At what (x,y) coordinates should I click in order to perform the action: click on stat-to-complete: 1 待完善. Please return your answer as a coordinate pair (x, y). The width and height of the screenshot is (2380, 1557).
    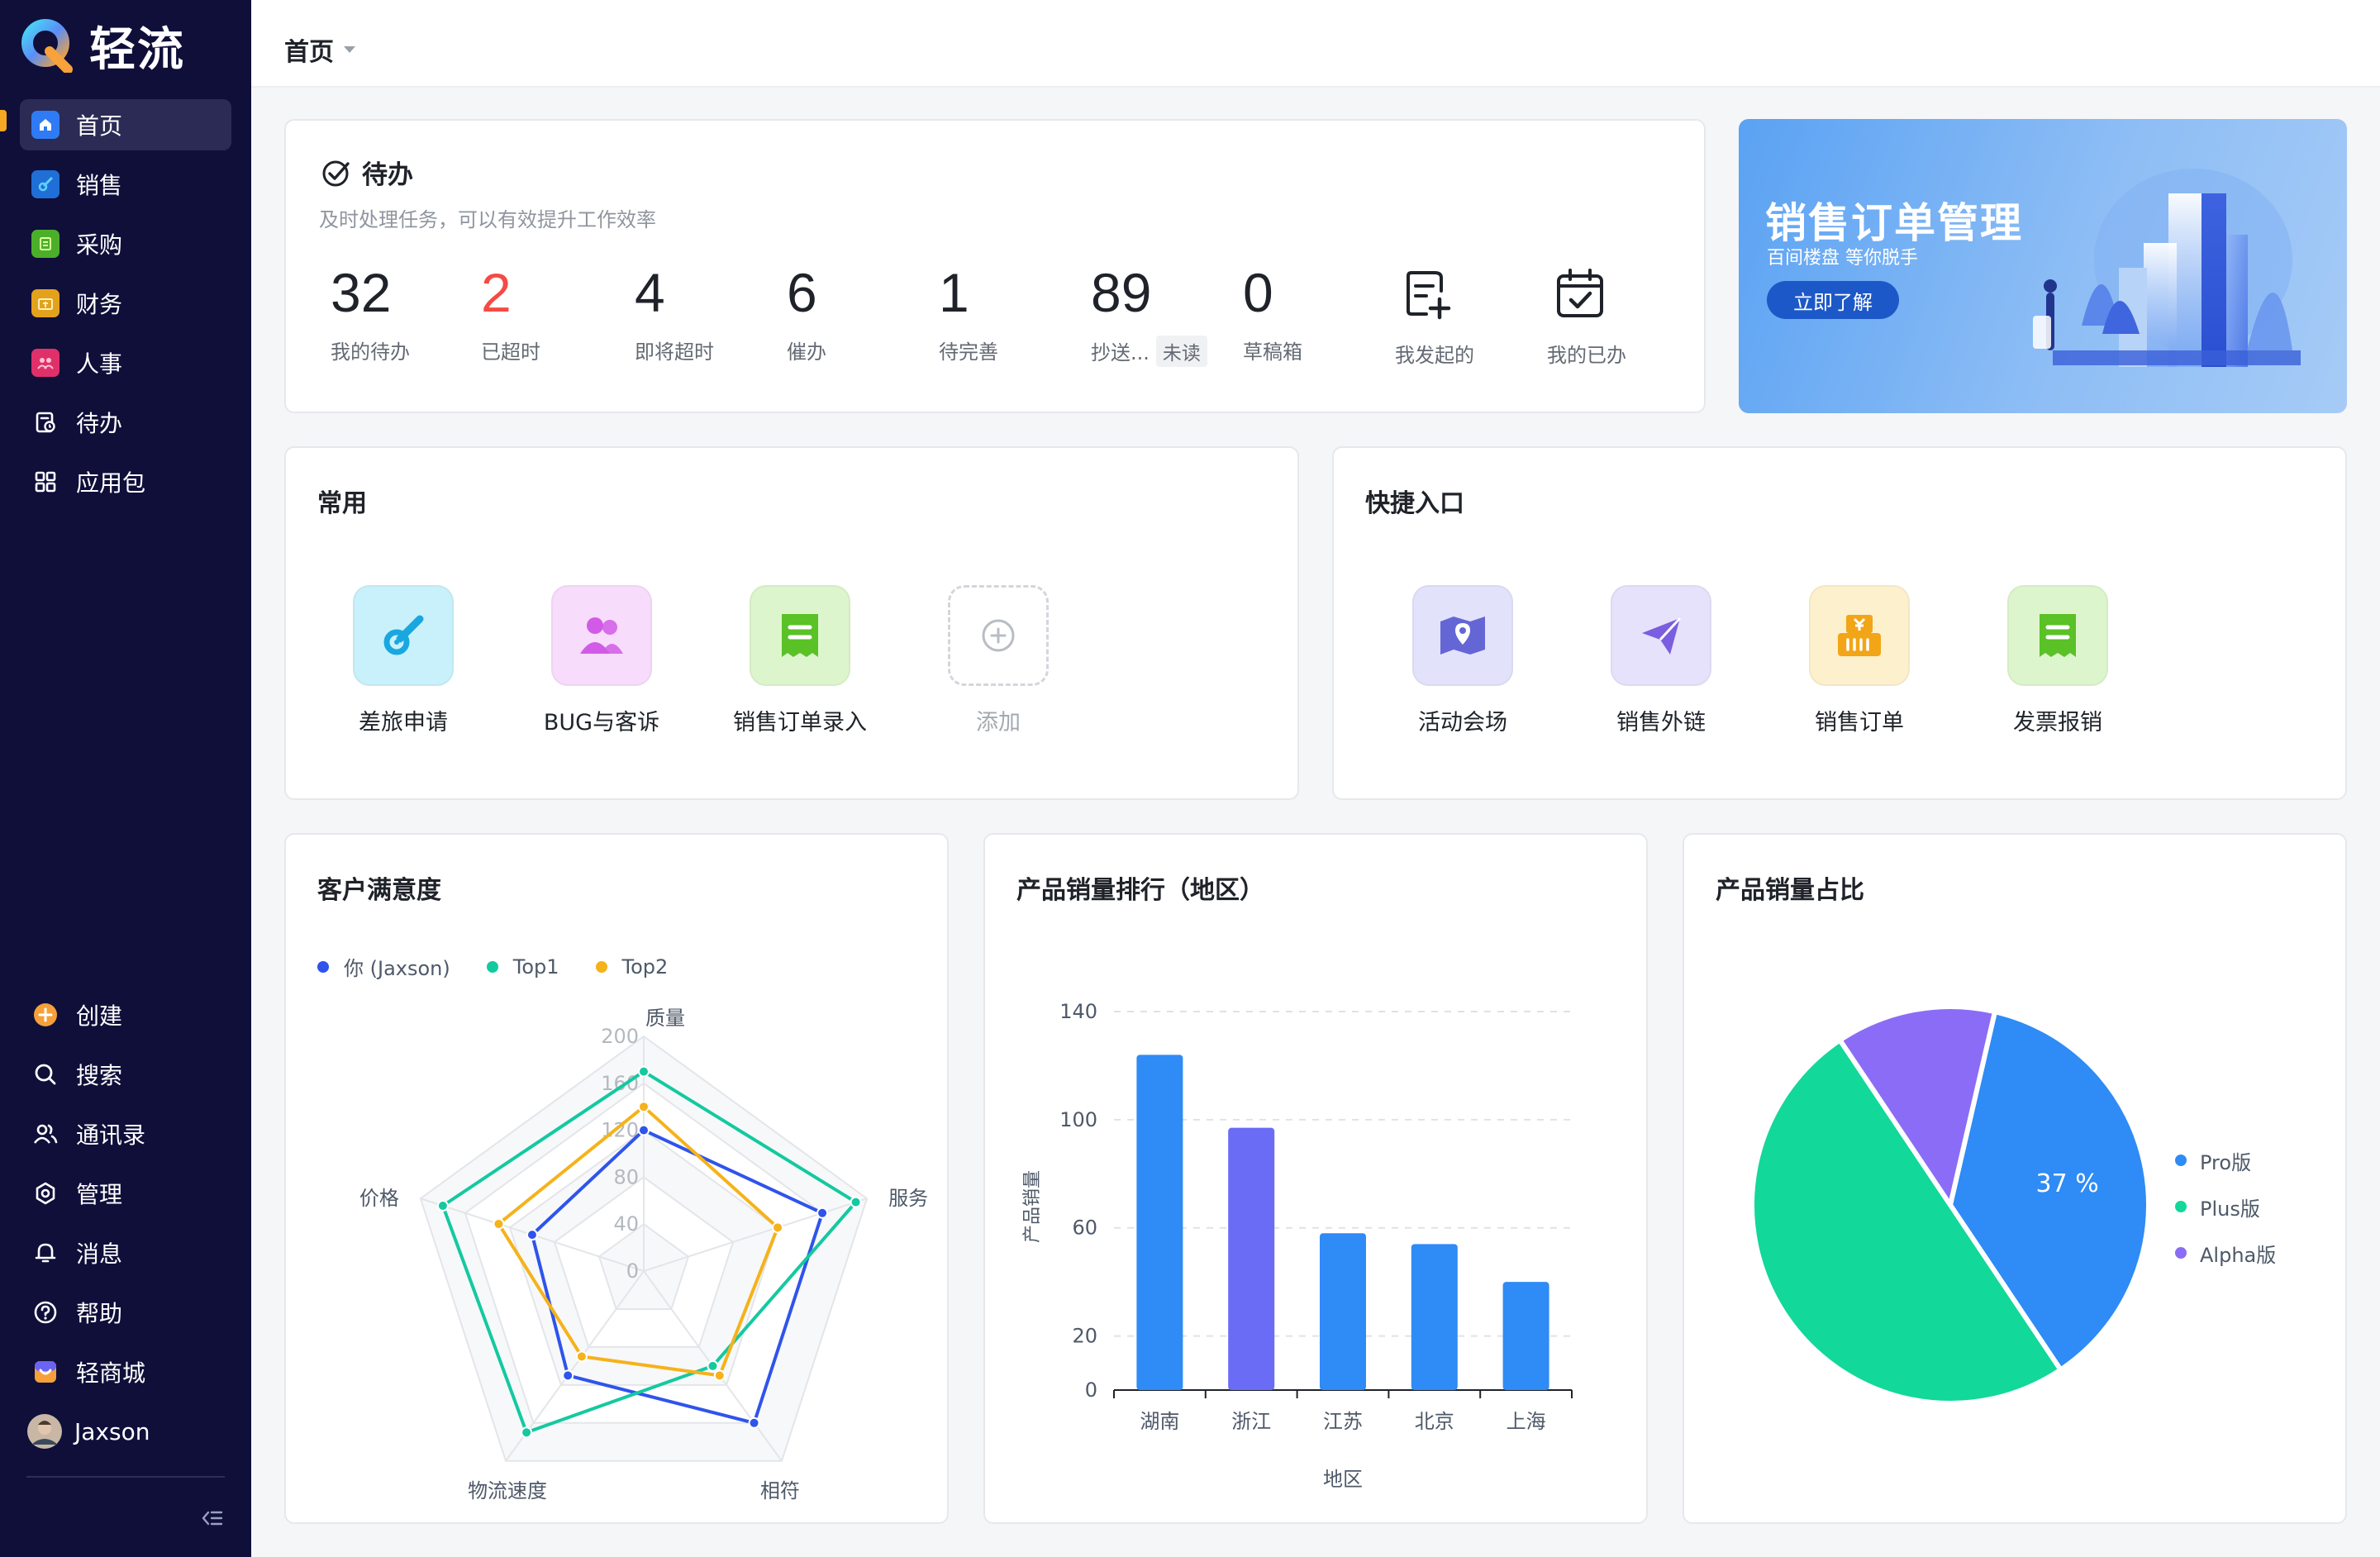
    Looking at the image, I should click on (968, 312).